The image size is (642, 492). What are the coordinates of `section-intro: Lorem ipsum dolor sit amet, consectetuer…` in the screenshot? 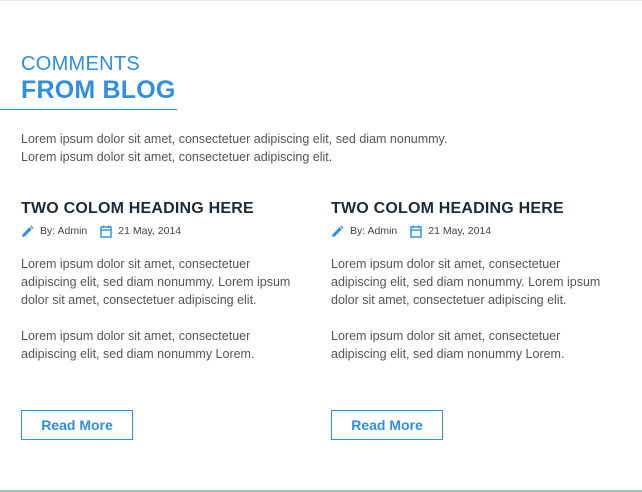 It's located at (234, 148).